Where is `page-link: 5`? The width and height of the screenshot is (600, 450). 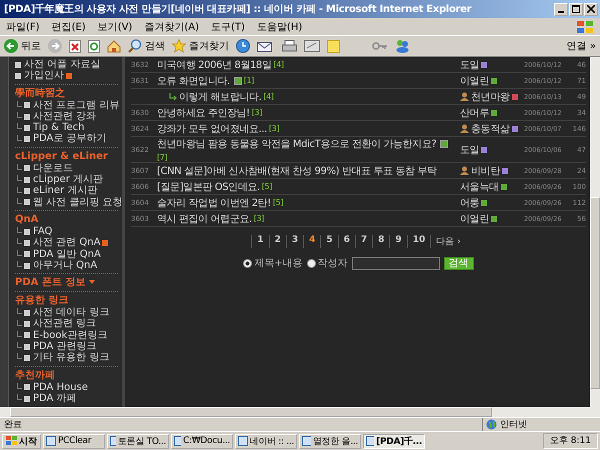
page-link: 5 is located at coordinates (329, 241).